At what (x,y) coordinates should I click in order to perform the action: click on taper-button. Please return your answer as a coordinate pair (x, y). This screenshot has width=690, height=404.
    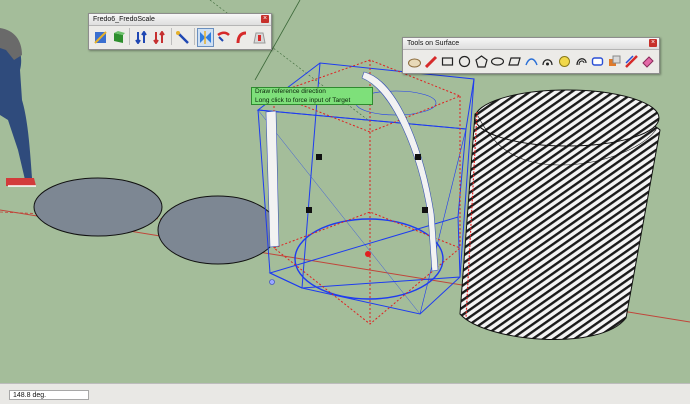
    Looking at the image, I should click on (260, 37).